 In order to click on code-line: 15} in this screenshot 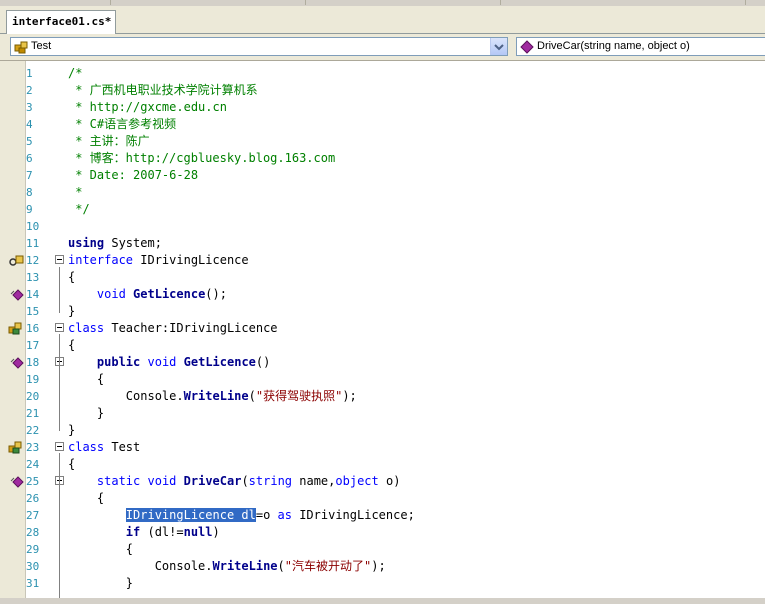, I will do `click(382, 311)`.